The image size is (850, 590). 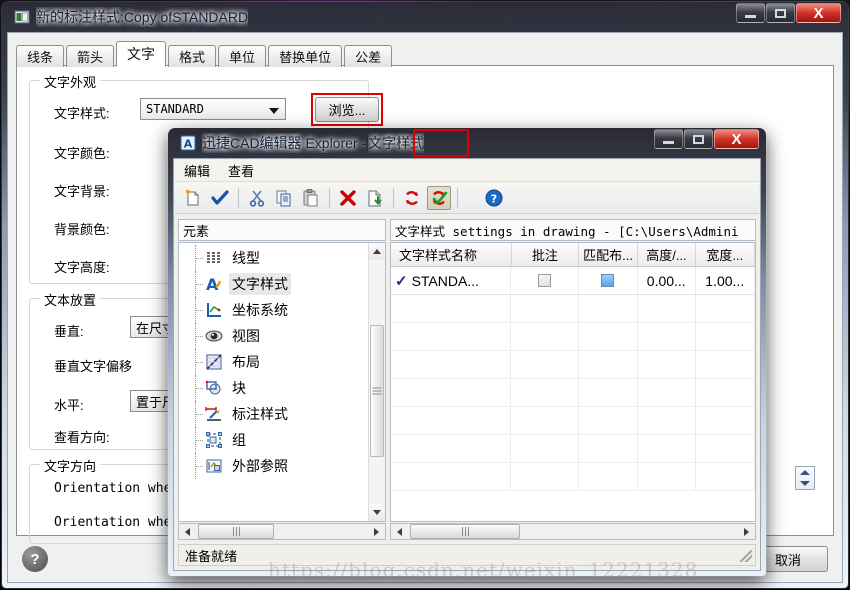 What do you see at coordinates (141, 54) in the screenshot?
I see `tab-text: 文字` at bounding box center [141, 54].